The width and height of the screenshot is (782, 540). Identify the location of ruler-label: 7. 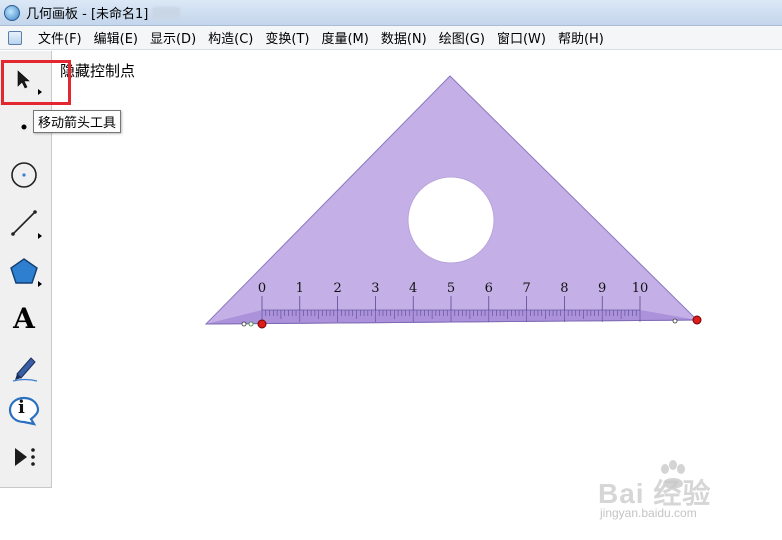
(526, 288).